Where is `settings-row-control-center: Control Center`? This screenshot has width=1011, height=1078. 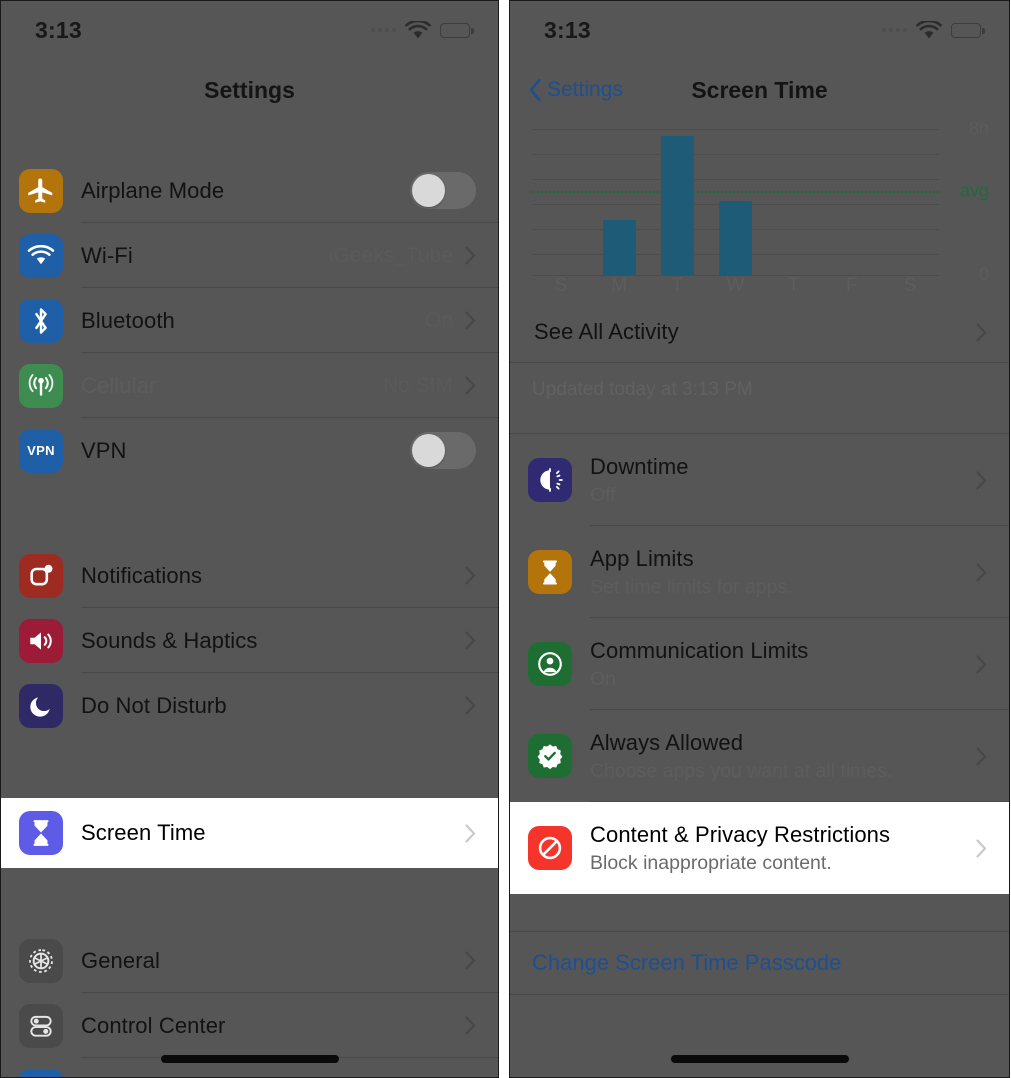
settings-row-control-center: Control Center is located at coordinates (249, 1025).